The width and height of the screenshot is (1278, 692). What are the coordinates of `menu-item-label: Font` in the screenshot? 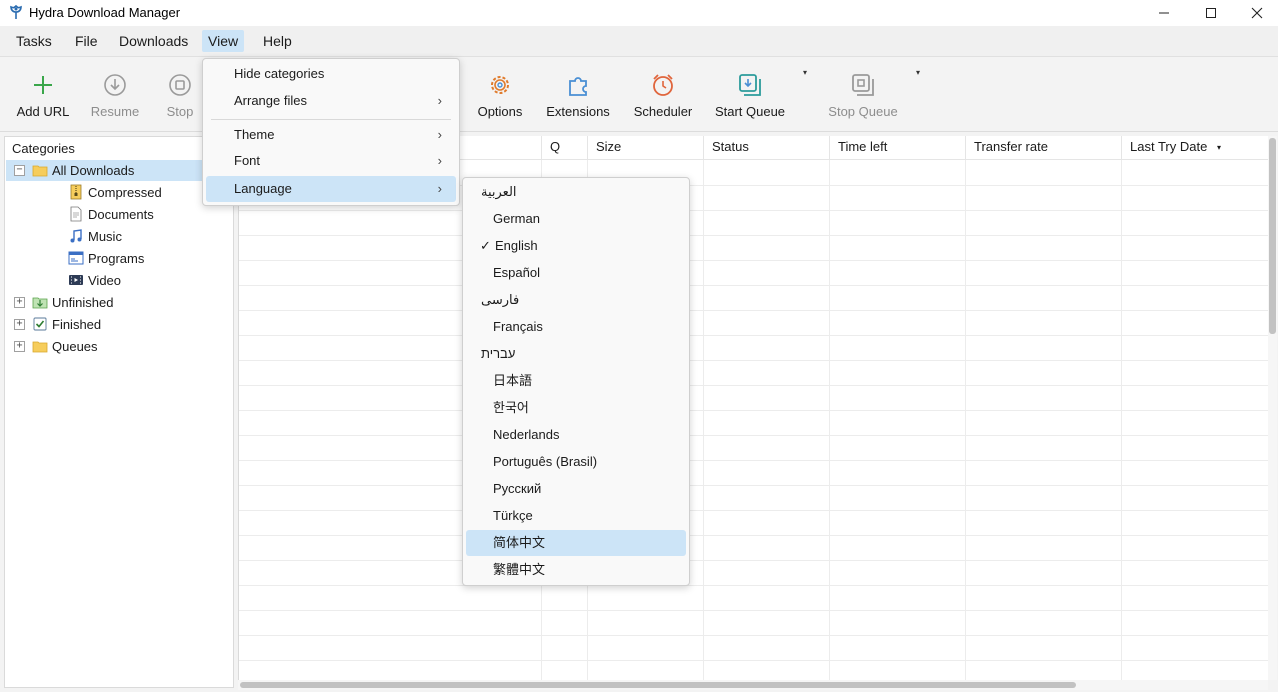 It's located at (247, 160).